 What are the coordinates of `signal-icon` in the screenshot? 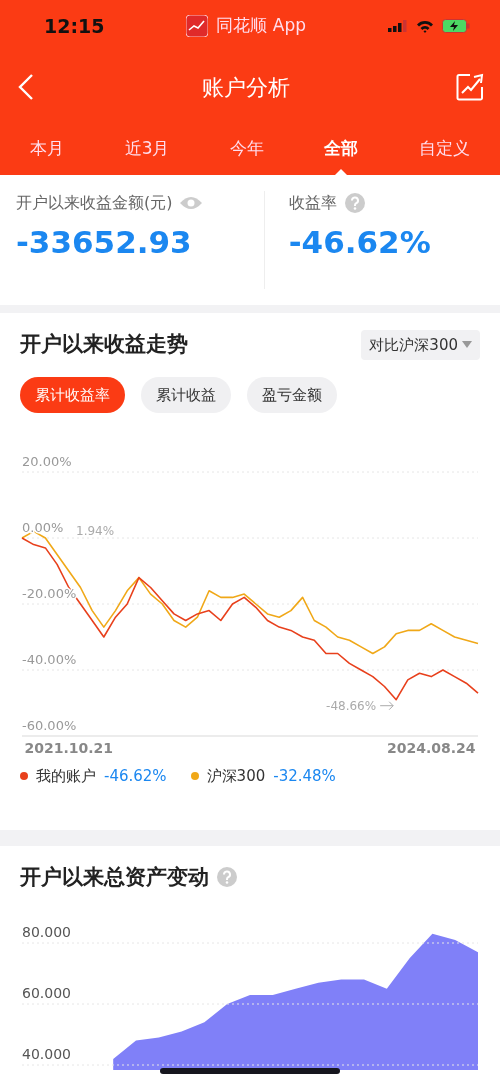 It's located at (398, 26).